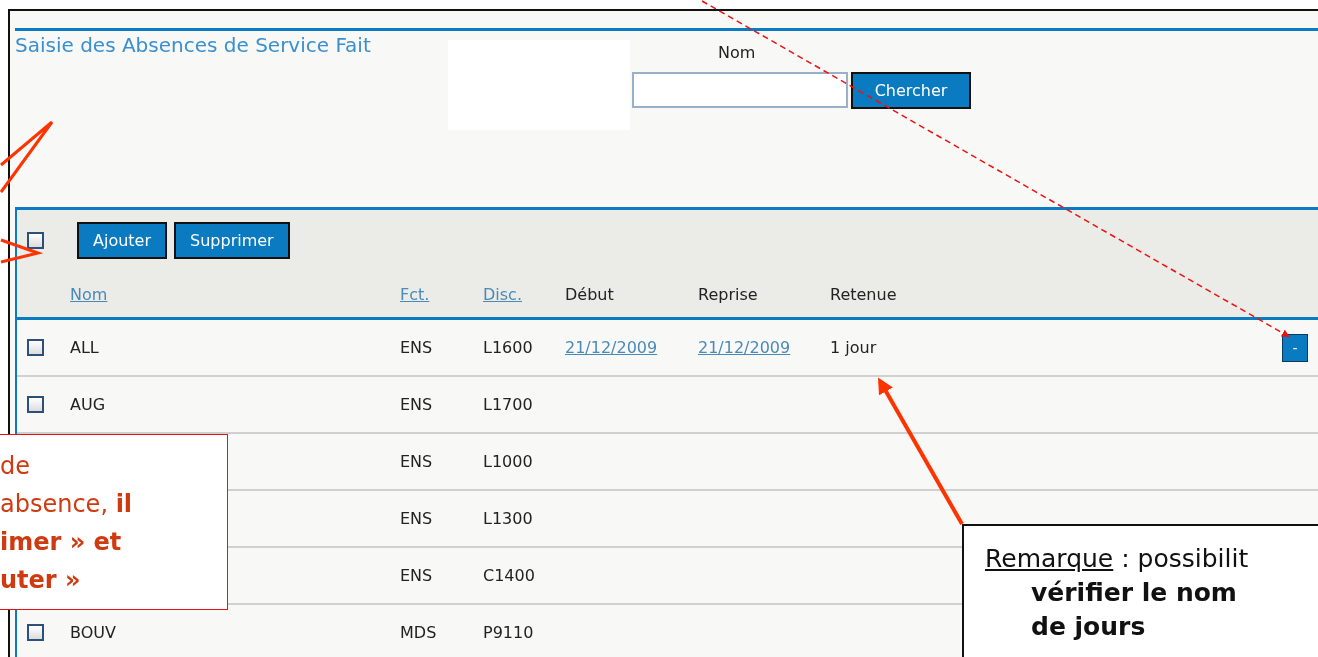  I want to click on discipline-cell: L1600, so click(508, 347).